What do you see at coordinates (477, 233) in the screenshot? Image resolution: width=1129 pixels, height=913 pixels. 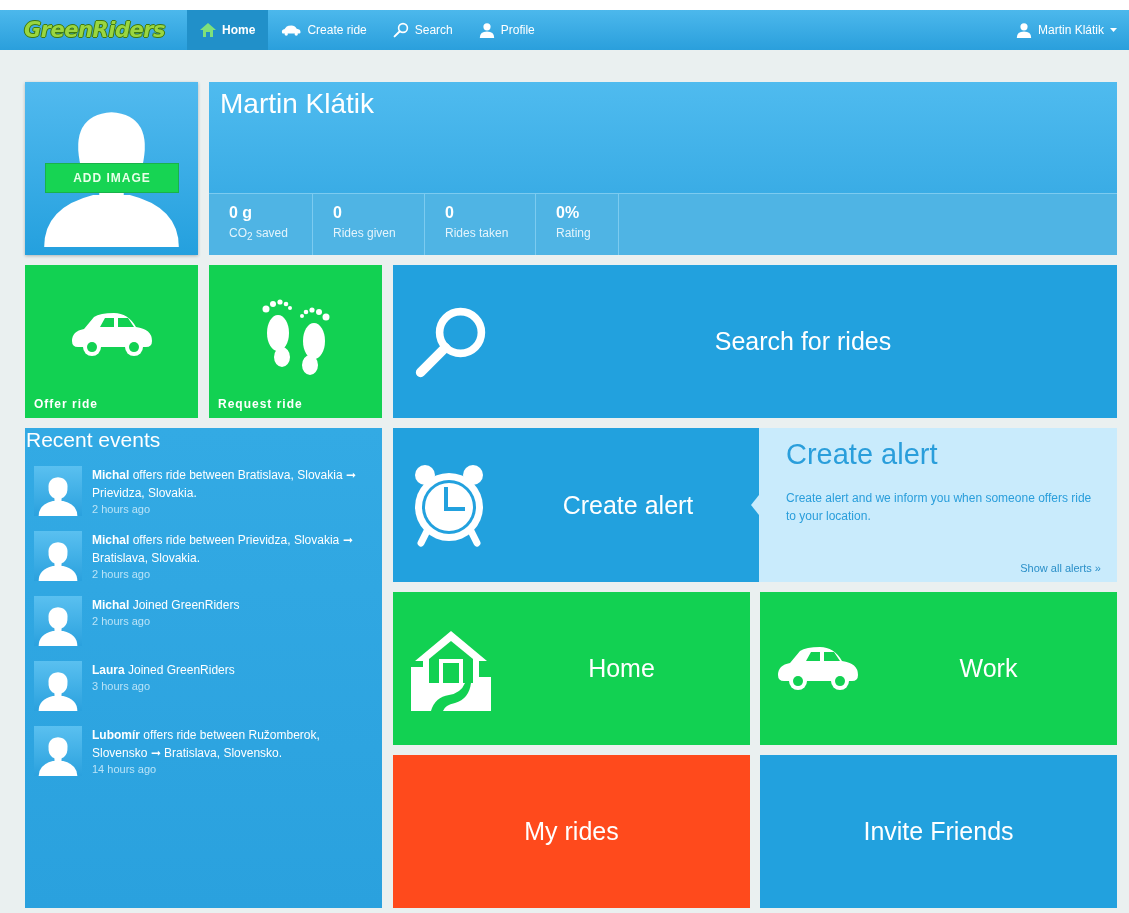 I see `stat-label: Rides taken` at bounding box center [477, 233].